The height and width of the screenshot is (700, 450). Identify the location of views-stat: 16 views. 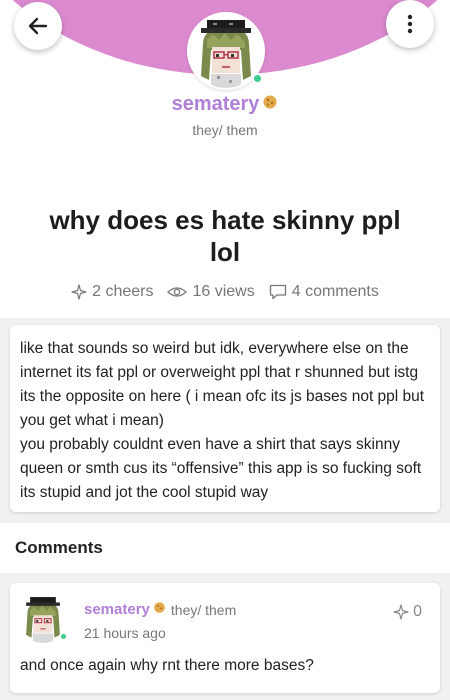
(211, 292).